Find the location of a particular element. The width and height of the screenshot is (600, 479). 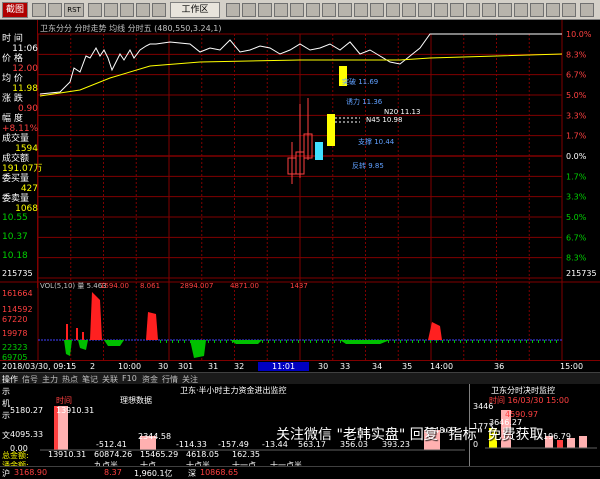

list-icon is located at coordinates (127, 10).